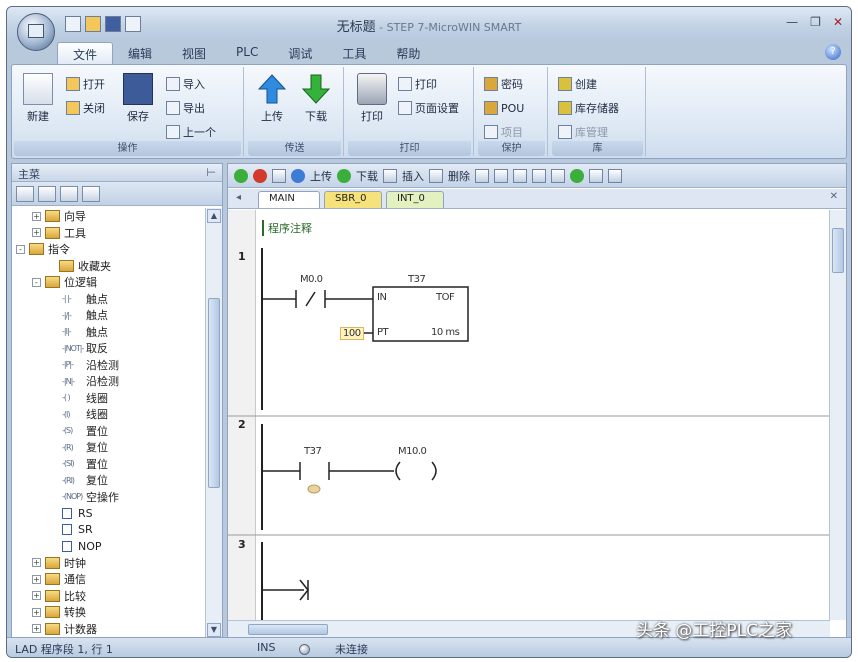  Describe the element at coordinates (109, 596) in the screenshot. I see `tree-item: + 比较` at that location.